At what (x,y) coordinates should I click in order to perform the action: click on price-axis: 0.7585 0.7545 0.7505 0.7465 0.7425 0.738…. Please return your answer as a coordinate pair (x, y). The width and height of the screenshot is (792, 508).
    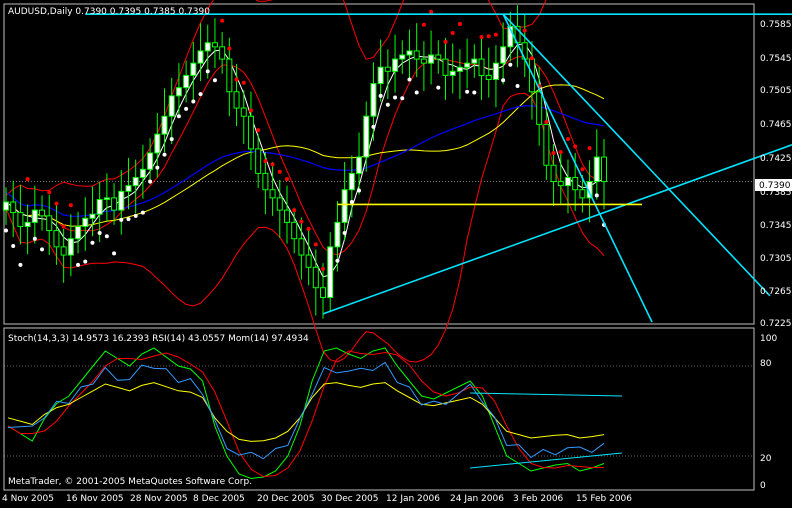
    Looking at the image, I should click on (776, 174).